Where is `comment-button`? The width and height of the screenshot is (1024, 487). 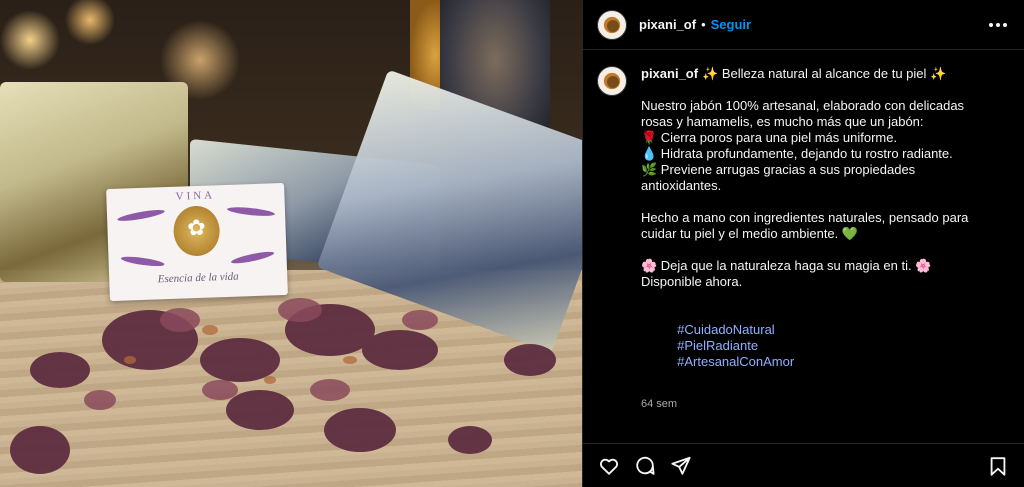 comment-button is located at coordinates (645, 466).